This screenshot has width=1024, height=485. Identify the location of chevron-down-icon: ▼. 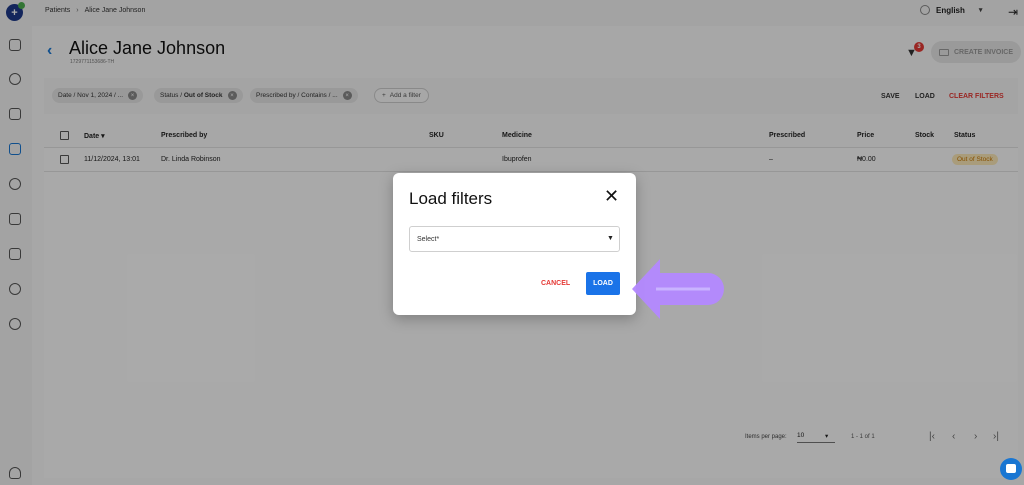
(610, 238).